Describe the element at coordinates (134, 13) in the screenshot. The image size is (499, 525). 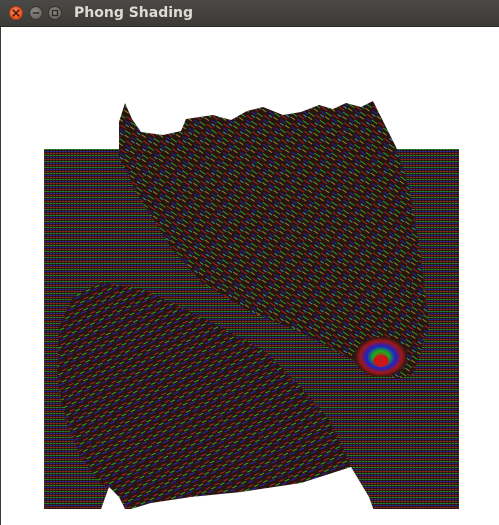
I see `window-title: Phong Shading` at that location.